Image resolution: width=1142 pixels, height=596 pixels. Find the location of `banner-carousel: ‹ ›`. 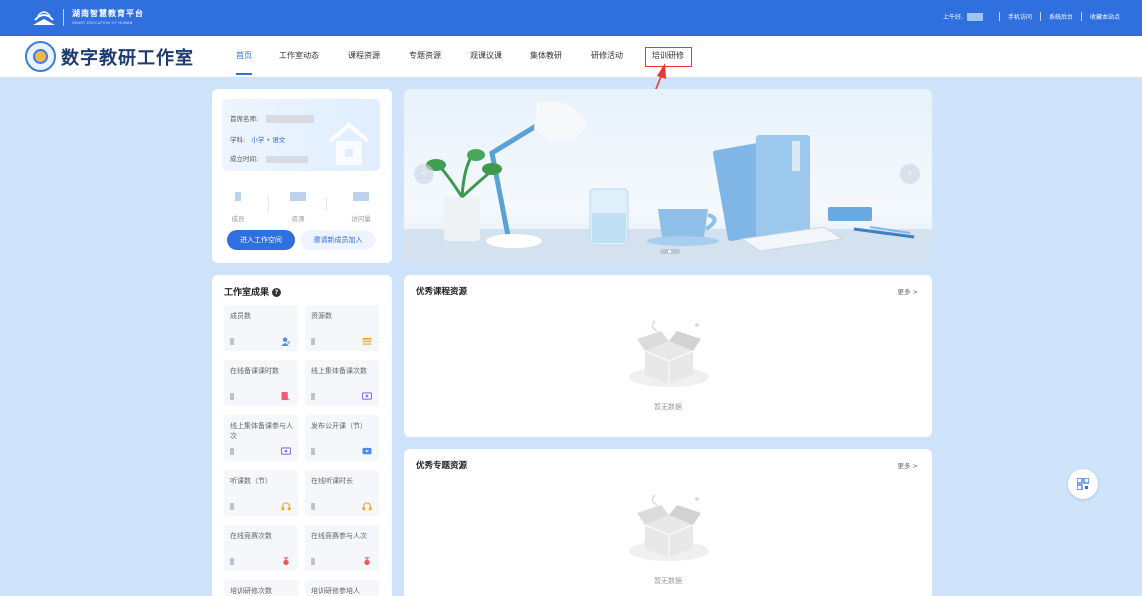

banner-carousel: ‹ › is located at coordinates (668, 176).